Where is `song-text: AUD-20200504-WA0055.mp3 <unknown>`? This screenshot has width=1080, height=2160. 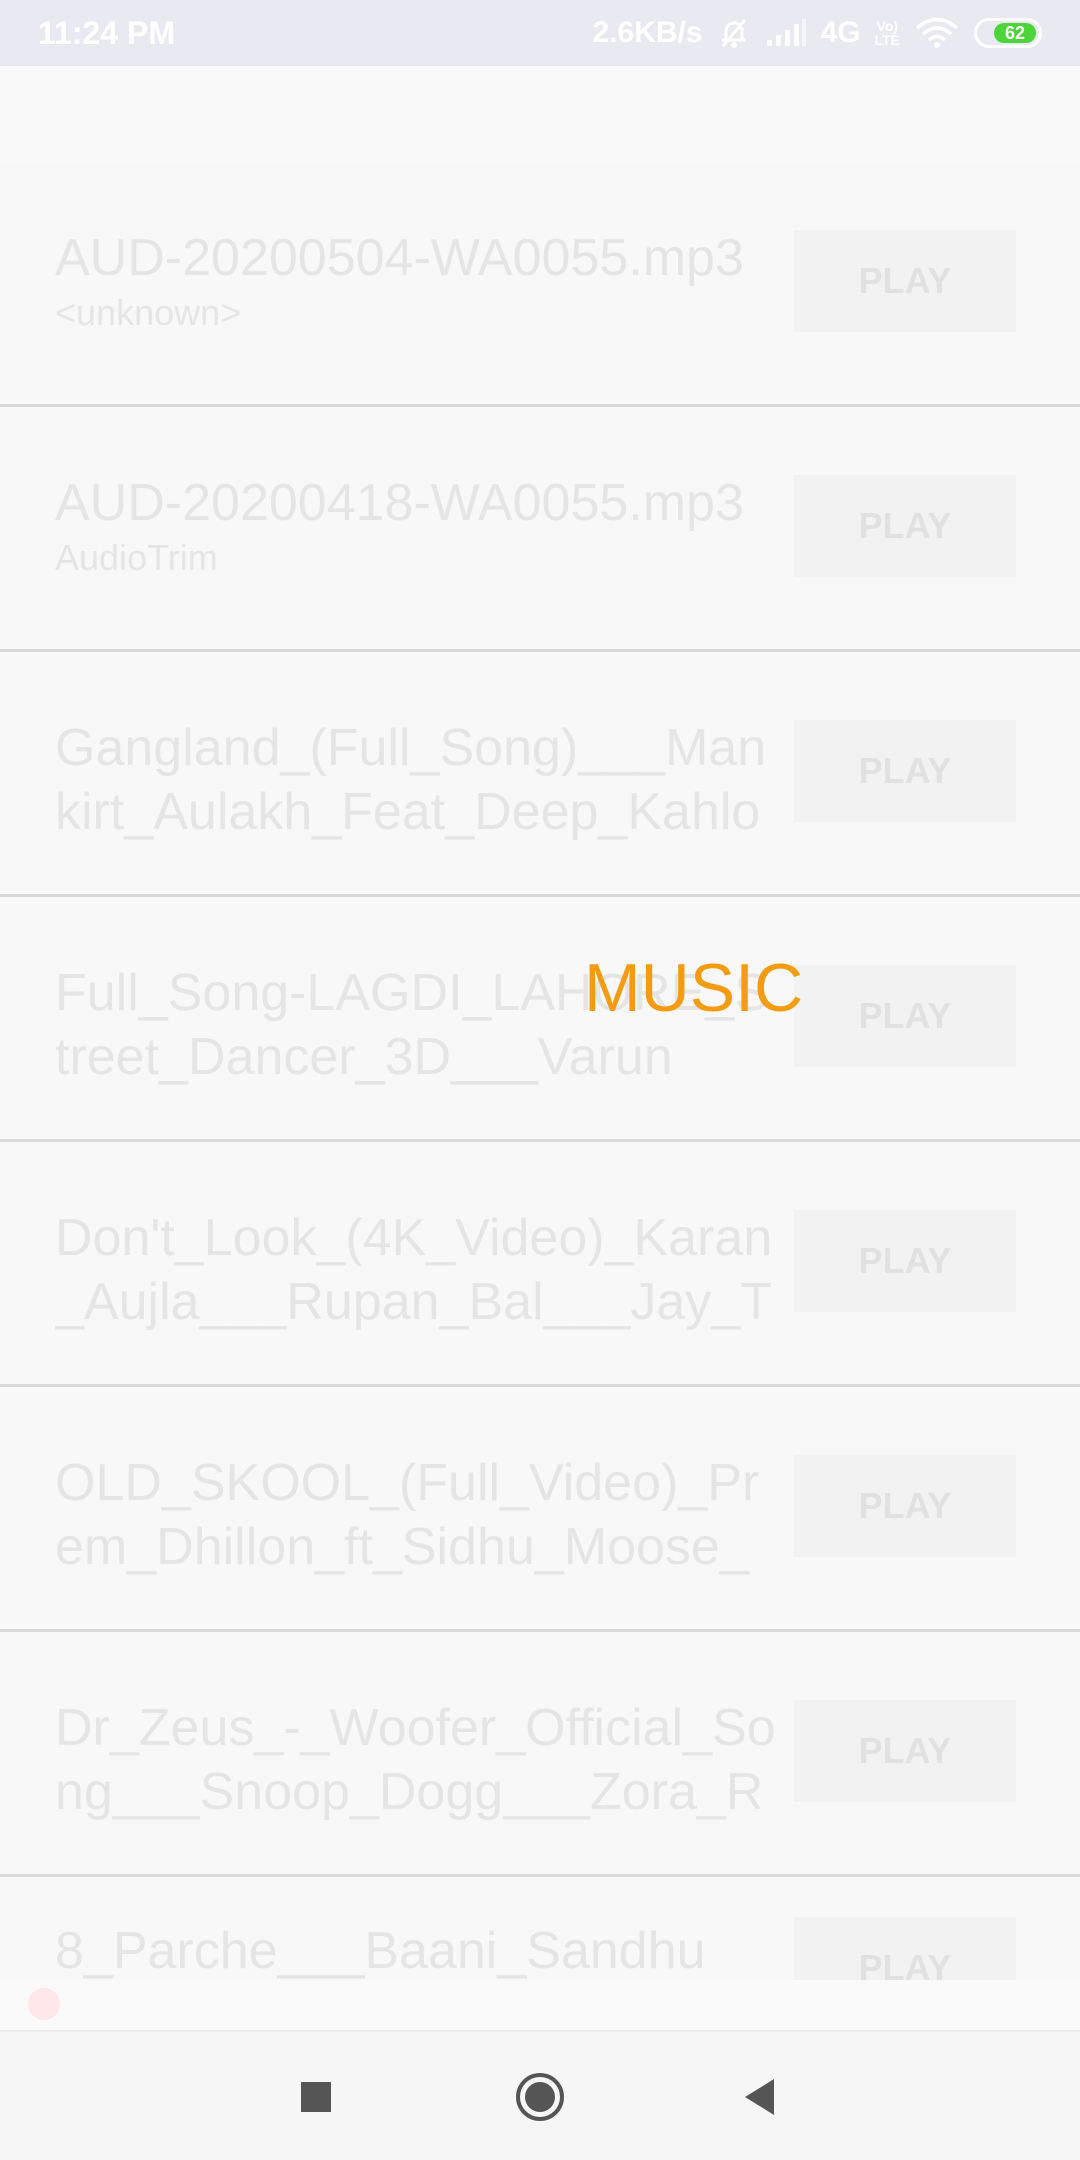 song-text: AUD-20200504-WA0055.mp3 <unknown> is located at coordinates (417, 281).